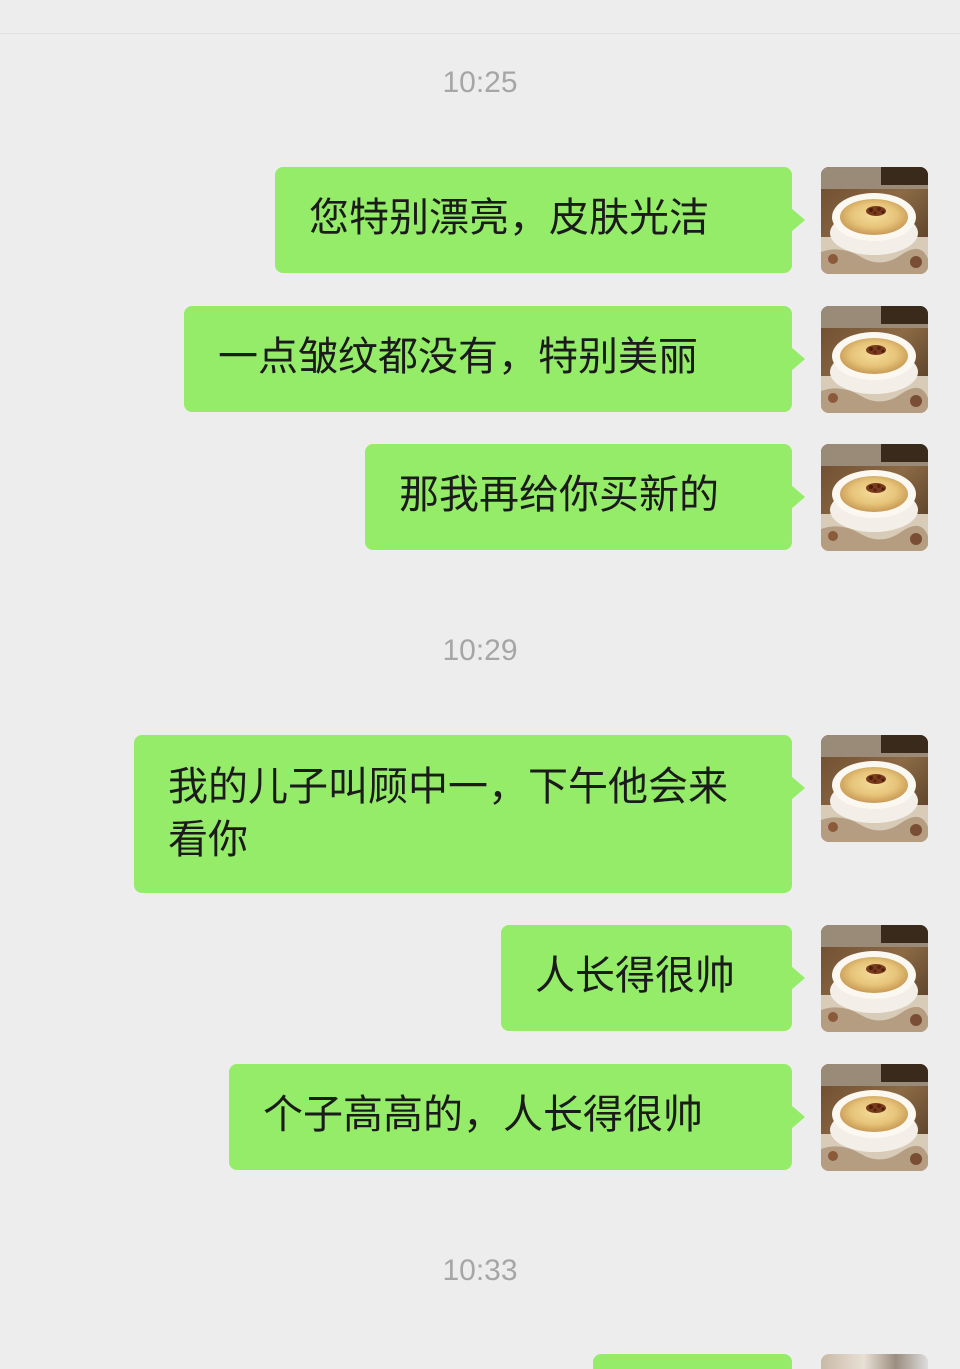 The image size is (960, 1369). I want to click on top-divider, so click(480, 33).